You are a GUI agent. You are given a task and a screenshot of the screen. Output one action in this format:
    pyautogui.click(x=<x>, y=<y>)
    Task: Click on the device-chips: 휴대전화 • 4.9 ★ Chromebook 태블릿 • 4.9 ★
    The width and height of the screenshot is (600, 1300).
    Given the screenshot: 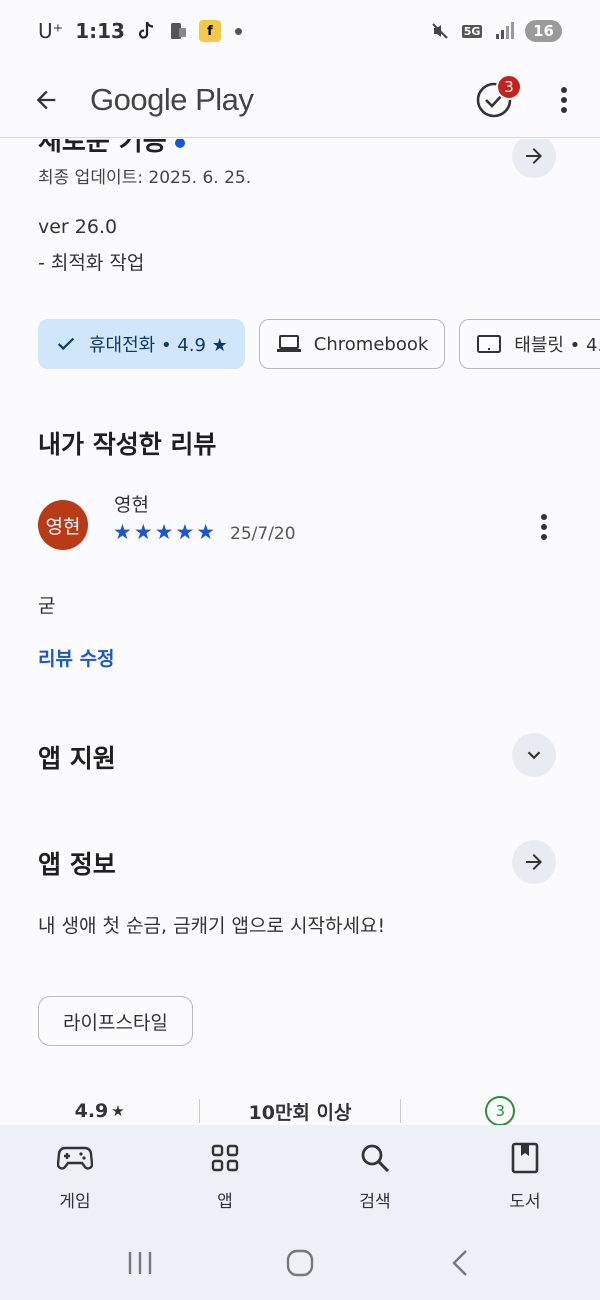 What is the action you would take?
    pyautogui.click(x=319, y=344)
    